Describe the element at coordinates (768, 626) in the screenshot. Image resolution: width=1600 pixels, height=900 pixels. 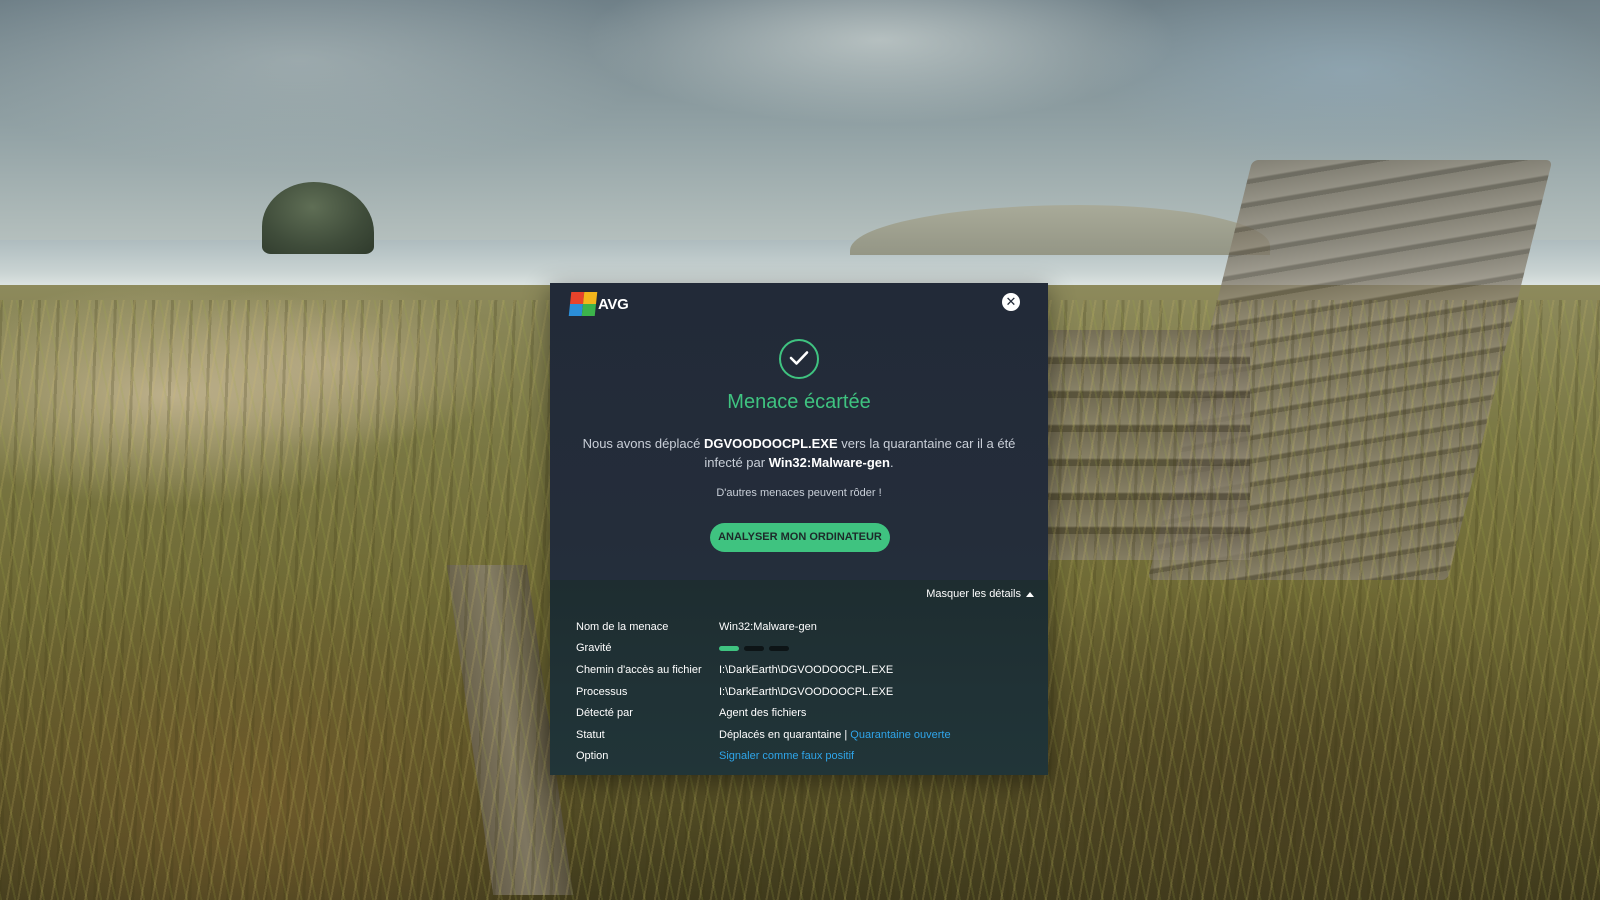
I see `detail-value-threat-name: Win32:Malware-gen` at that location.